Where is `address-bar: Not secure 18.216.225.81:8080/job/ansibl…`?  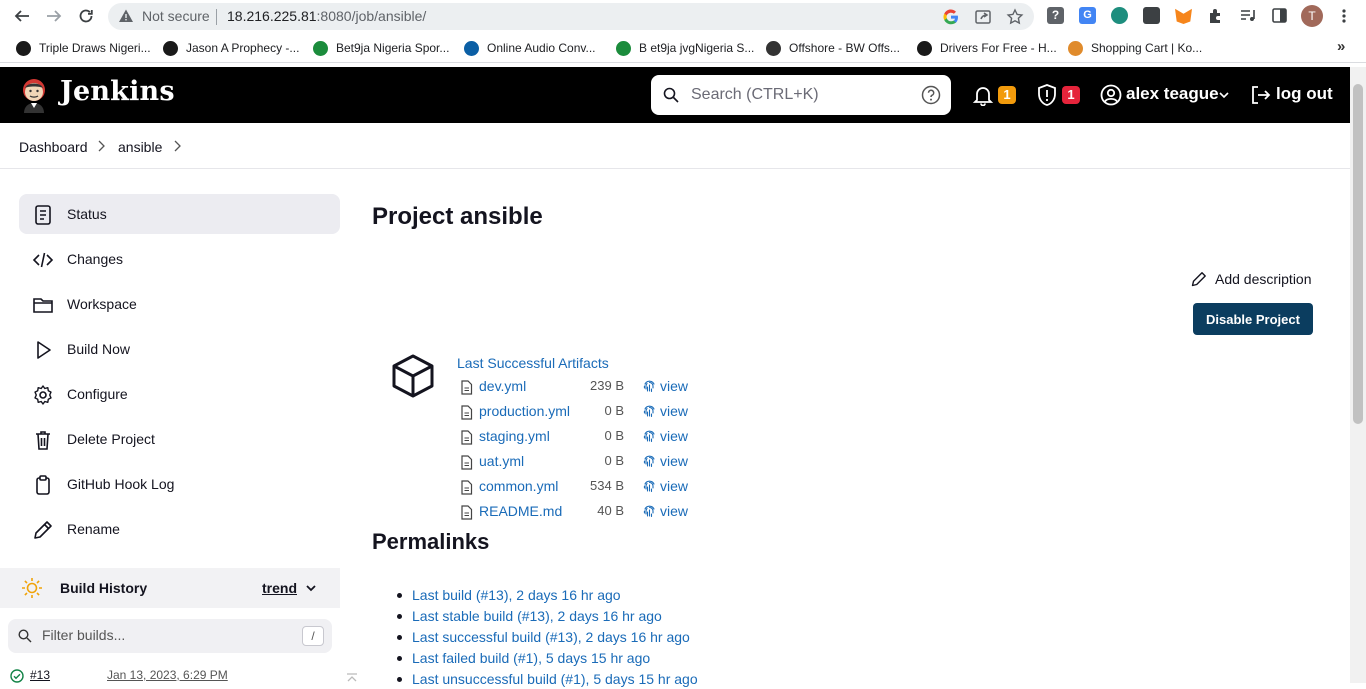
address-bar: Not secure 18.216.225.81:8080/job/ansibl… is located at coordinates (571, 16).